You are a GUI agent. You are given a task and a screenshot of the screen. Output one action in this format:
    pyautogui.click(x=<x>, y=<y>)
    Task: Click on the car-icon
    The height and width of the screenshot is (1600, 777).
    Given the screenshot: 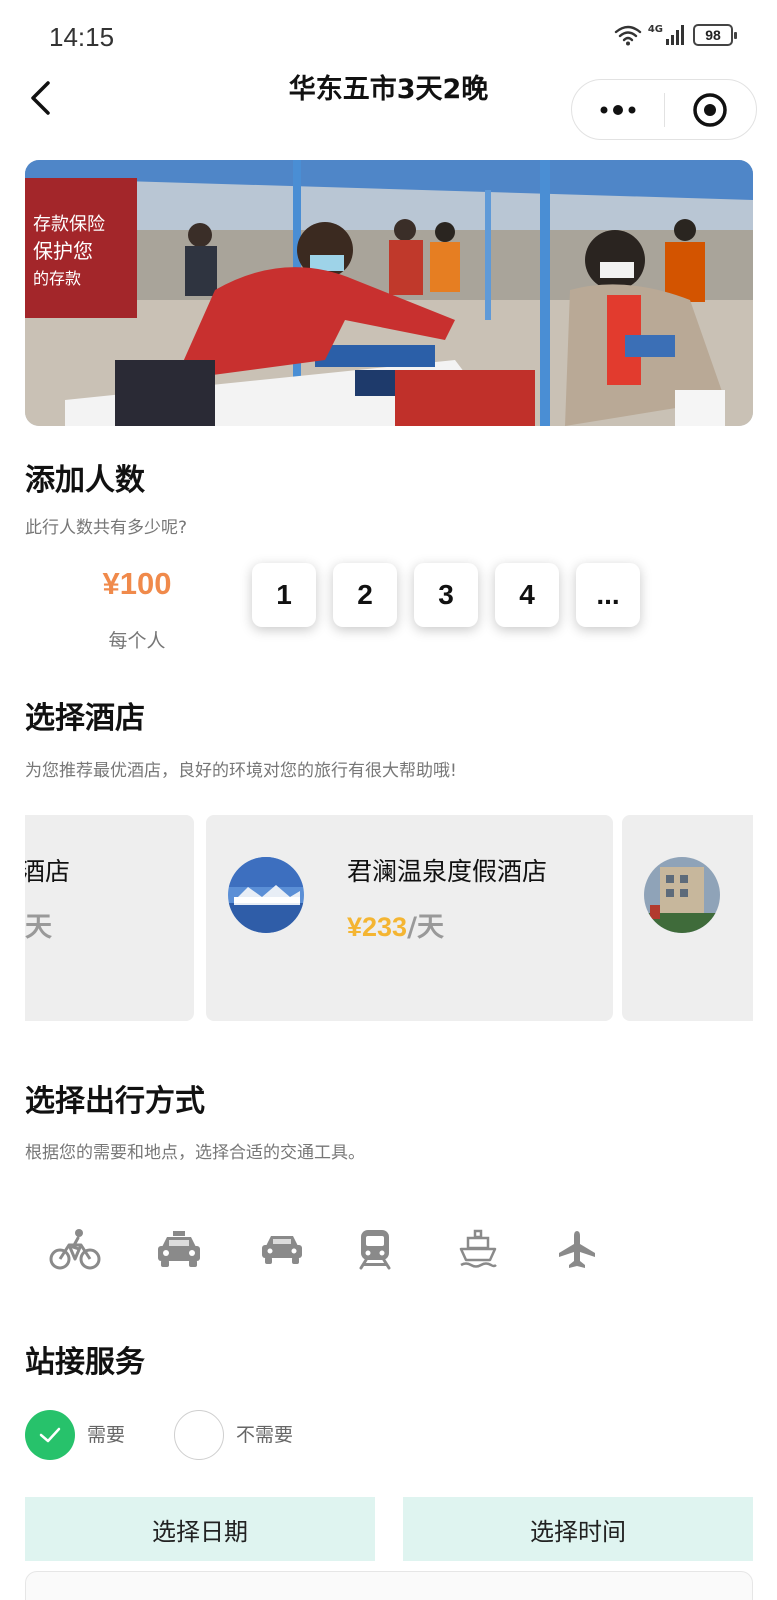 What is the action you would take?
    pyautogui.click(x=282, y=1250)
    